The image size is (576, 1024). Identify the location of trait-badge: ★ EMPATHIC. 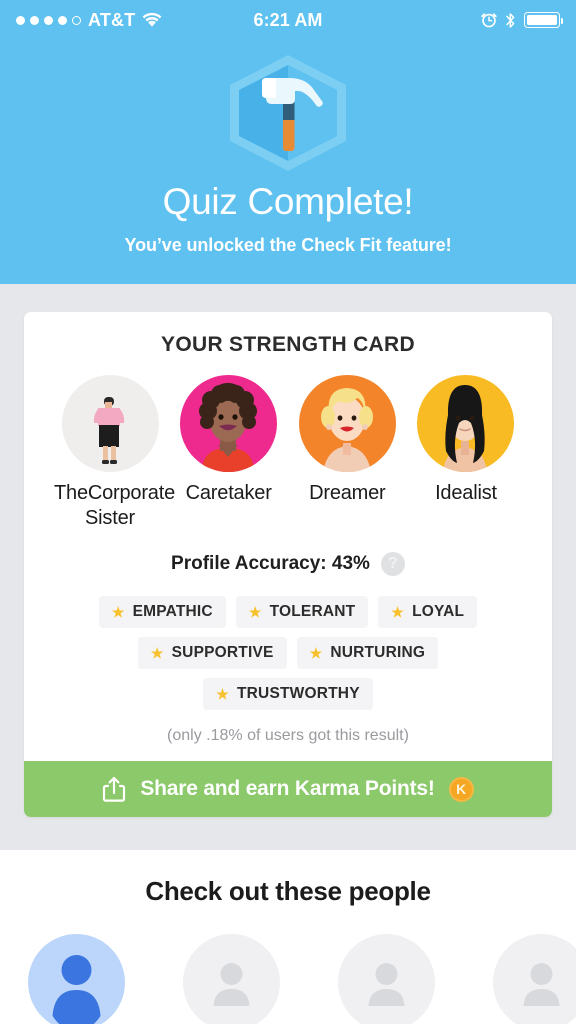
(162, 612).